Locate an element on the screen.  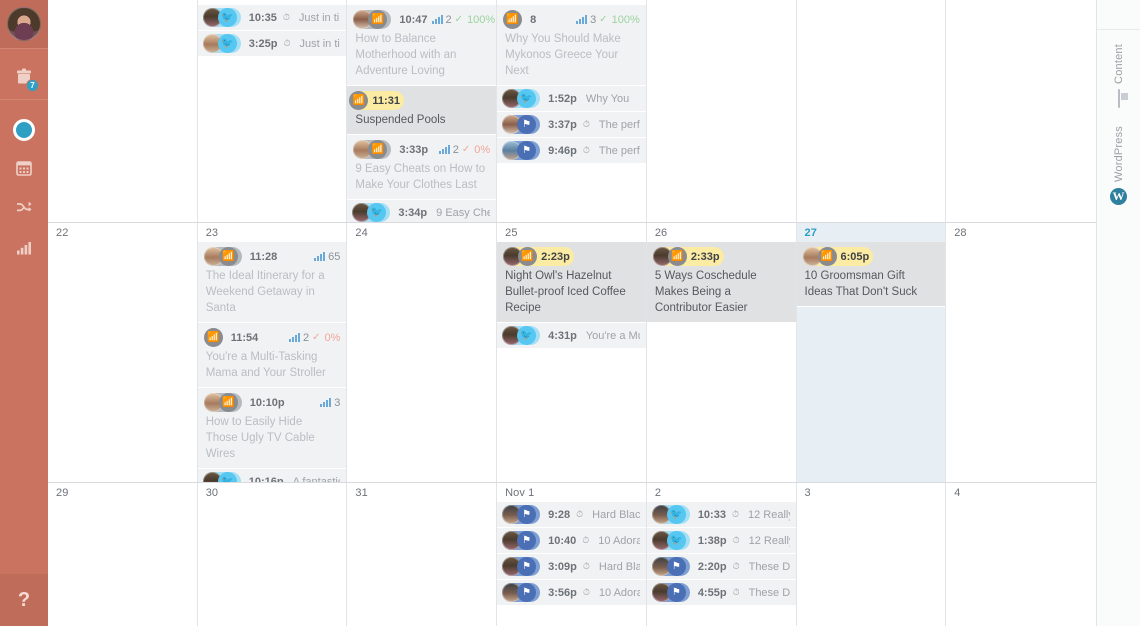
calendar-item: 🐦 1:38p ⏱ 12 Really is located at coordinates (721, 541).